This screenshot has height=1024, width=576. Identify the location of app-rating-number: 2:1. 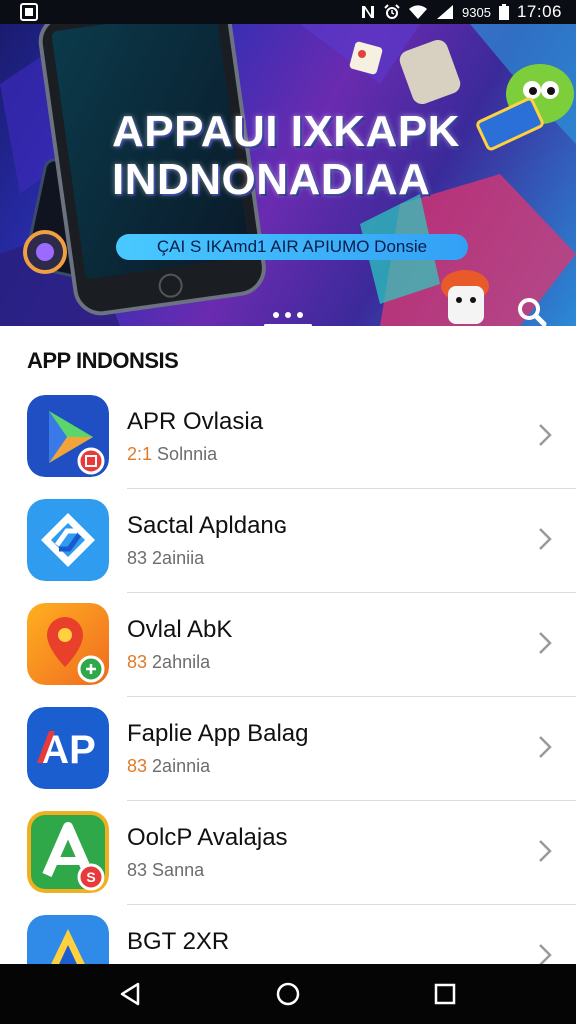
(140, 454).